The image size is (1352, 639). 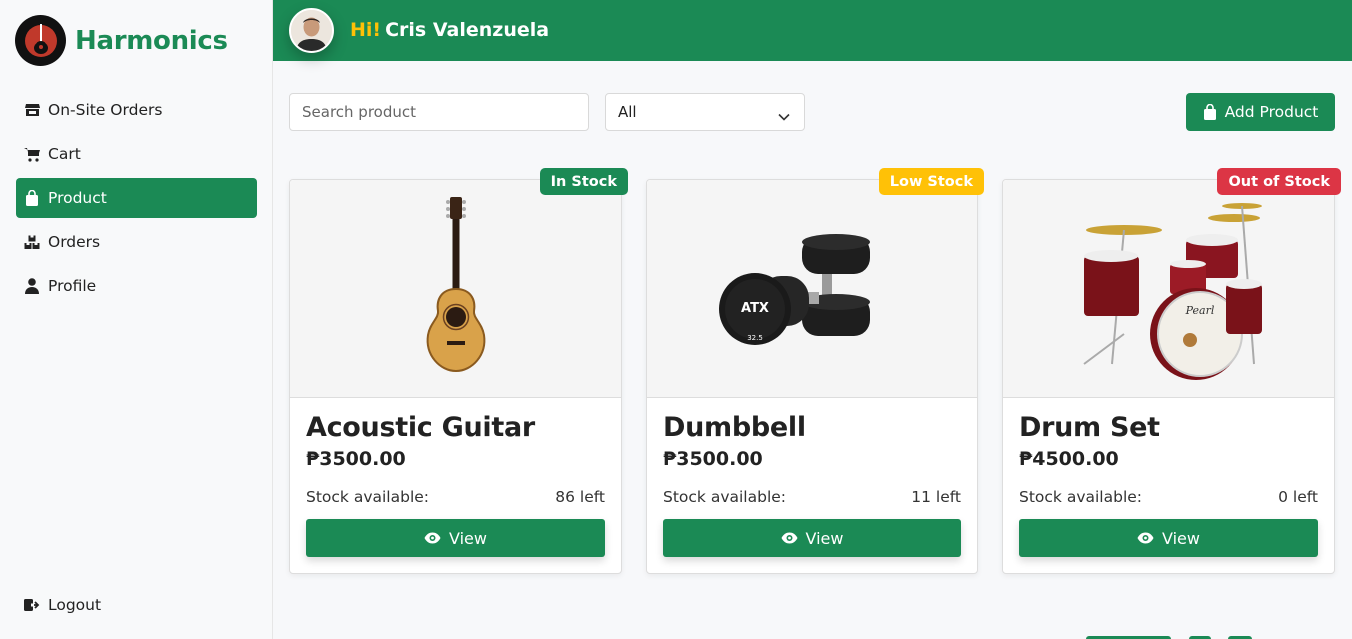 I want to click on logout-button: Logout, so click(x=62, y=605).